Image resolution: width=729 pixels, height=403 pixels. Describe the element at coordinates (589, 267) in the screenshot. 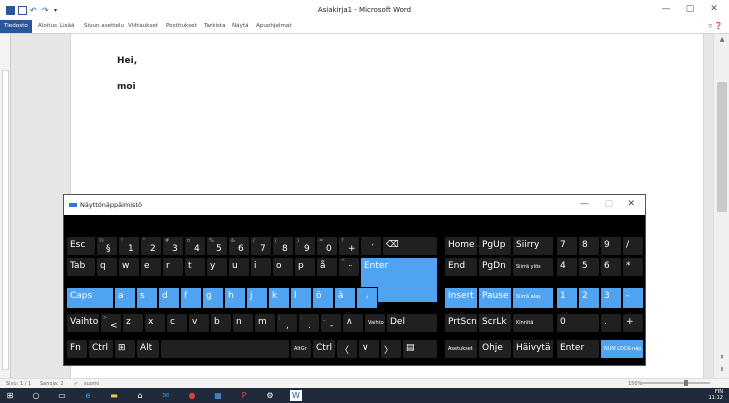

I see `osk-key: 5` at that location.